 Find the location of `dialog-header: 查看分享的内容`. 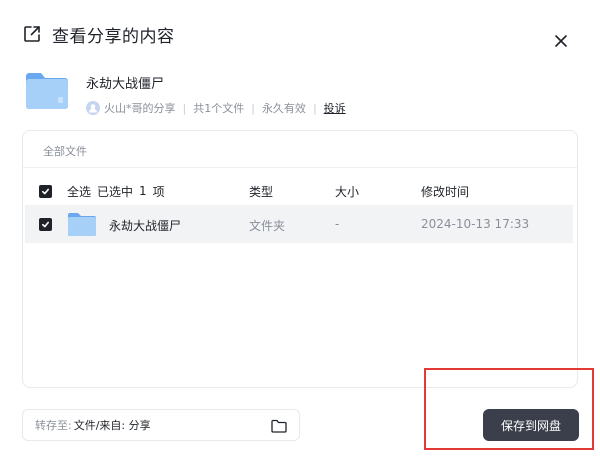

dialog-header: 查看分享的内容 is located at coordinates (98, 34).